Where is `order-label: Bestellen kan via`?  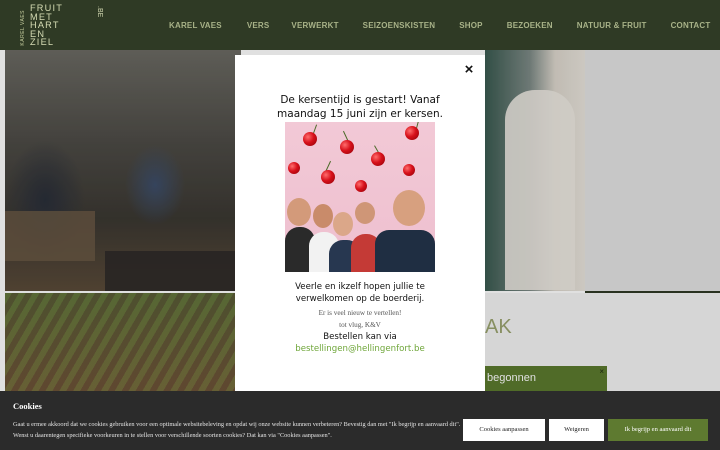
order-label: Bestellen kan via is located at coordinates (360, 337).